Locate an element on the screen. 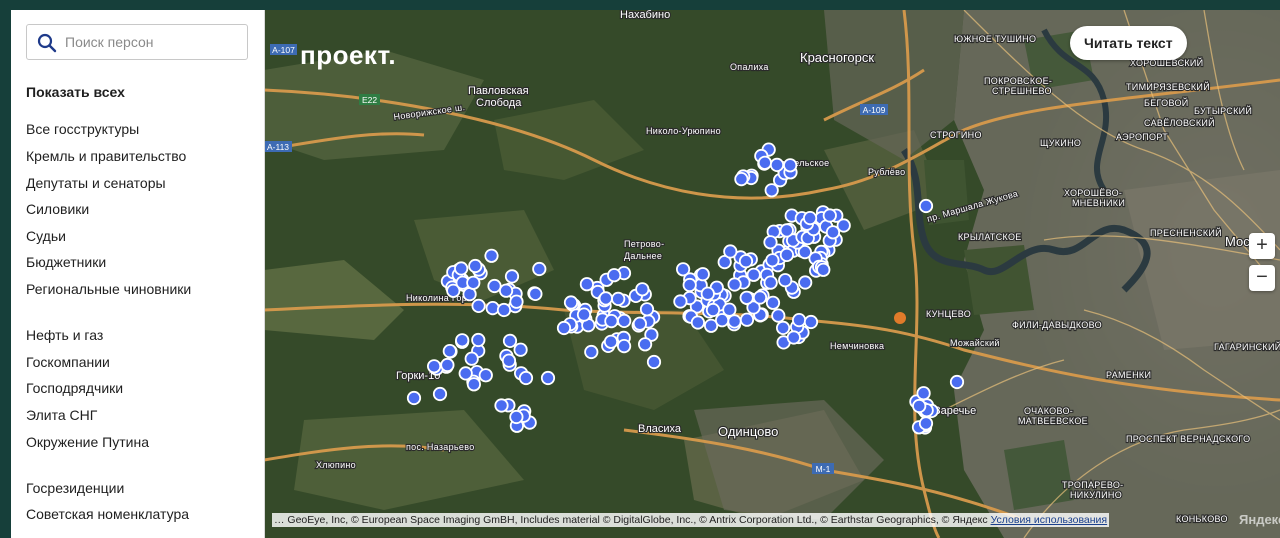 The image size is (1280, 538). filter-public-sector: Бюджетники is located at coordinates (66, 262).